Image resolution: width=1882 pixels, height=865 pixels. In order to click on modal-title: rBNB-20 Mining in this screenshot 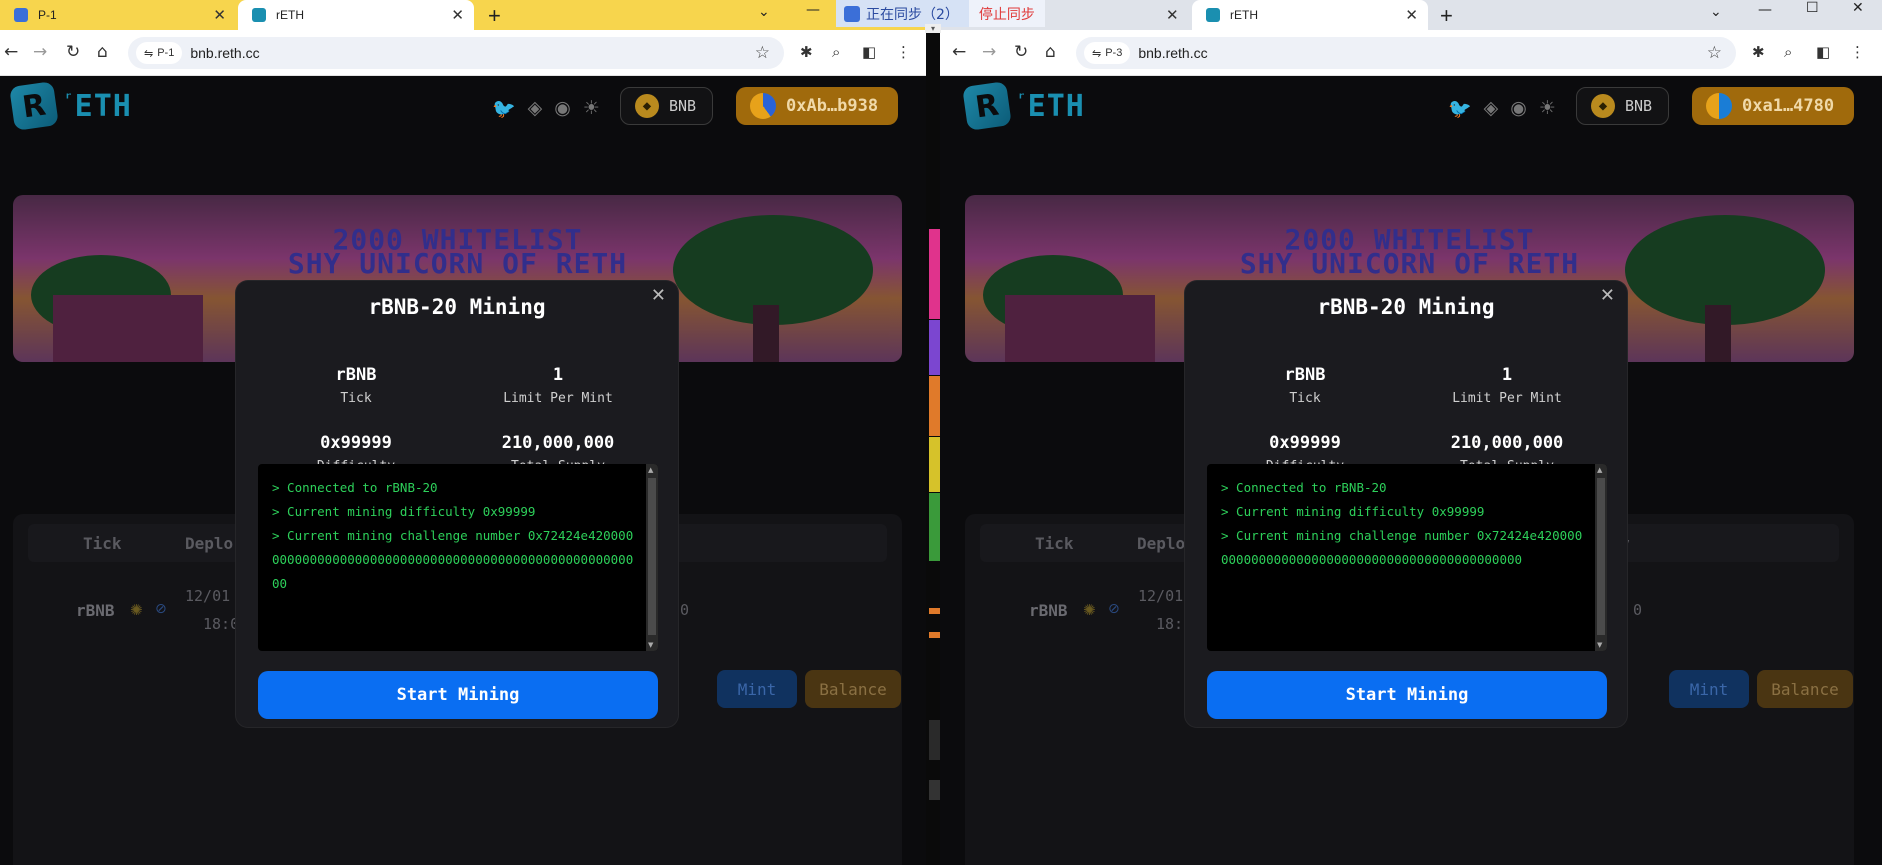, I will do `click(1406, 307)`.